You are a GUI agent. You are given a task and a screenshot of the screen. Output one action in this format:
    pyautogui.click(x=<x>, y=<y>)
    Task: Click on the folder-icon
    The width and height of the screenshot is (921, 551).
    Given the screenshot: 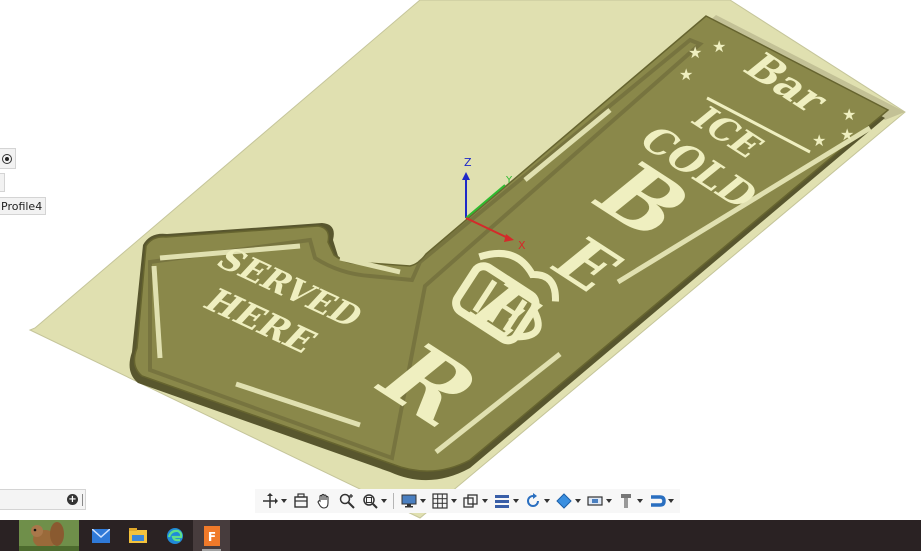 What is the action you would take?
    pyautogui.click(x=137, y=535)
    